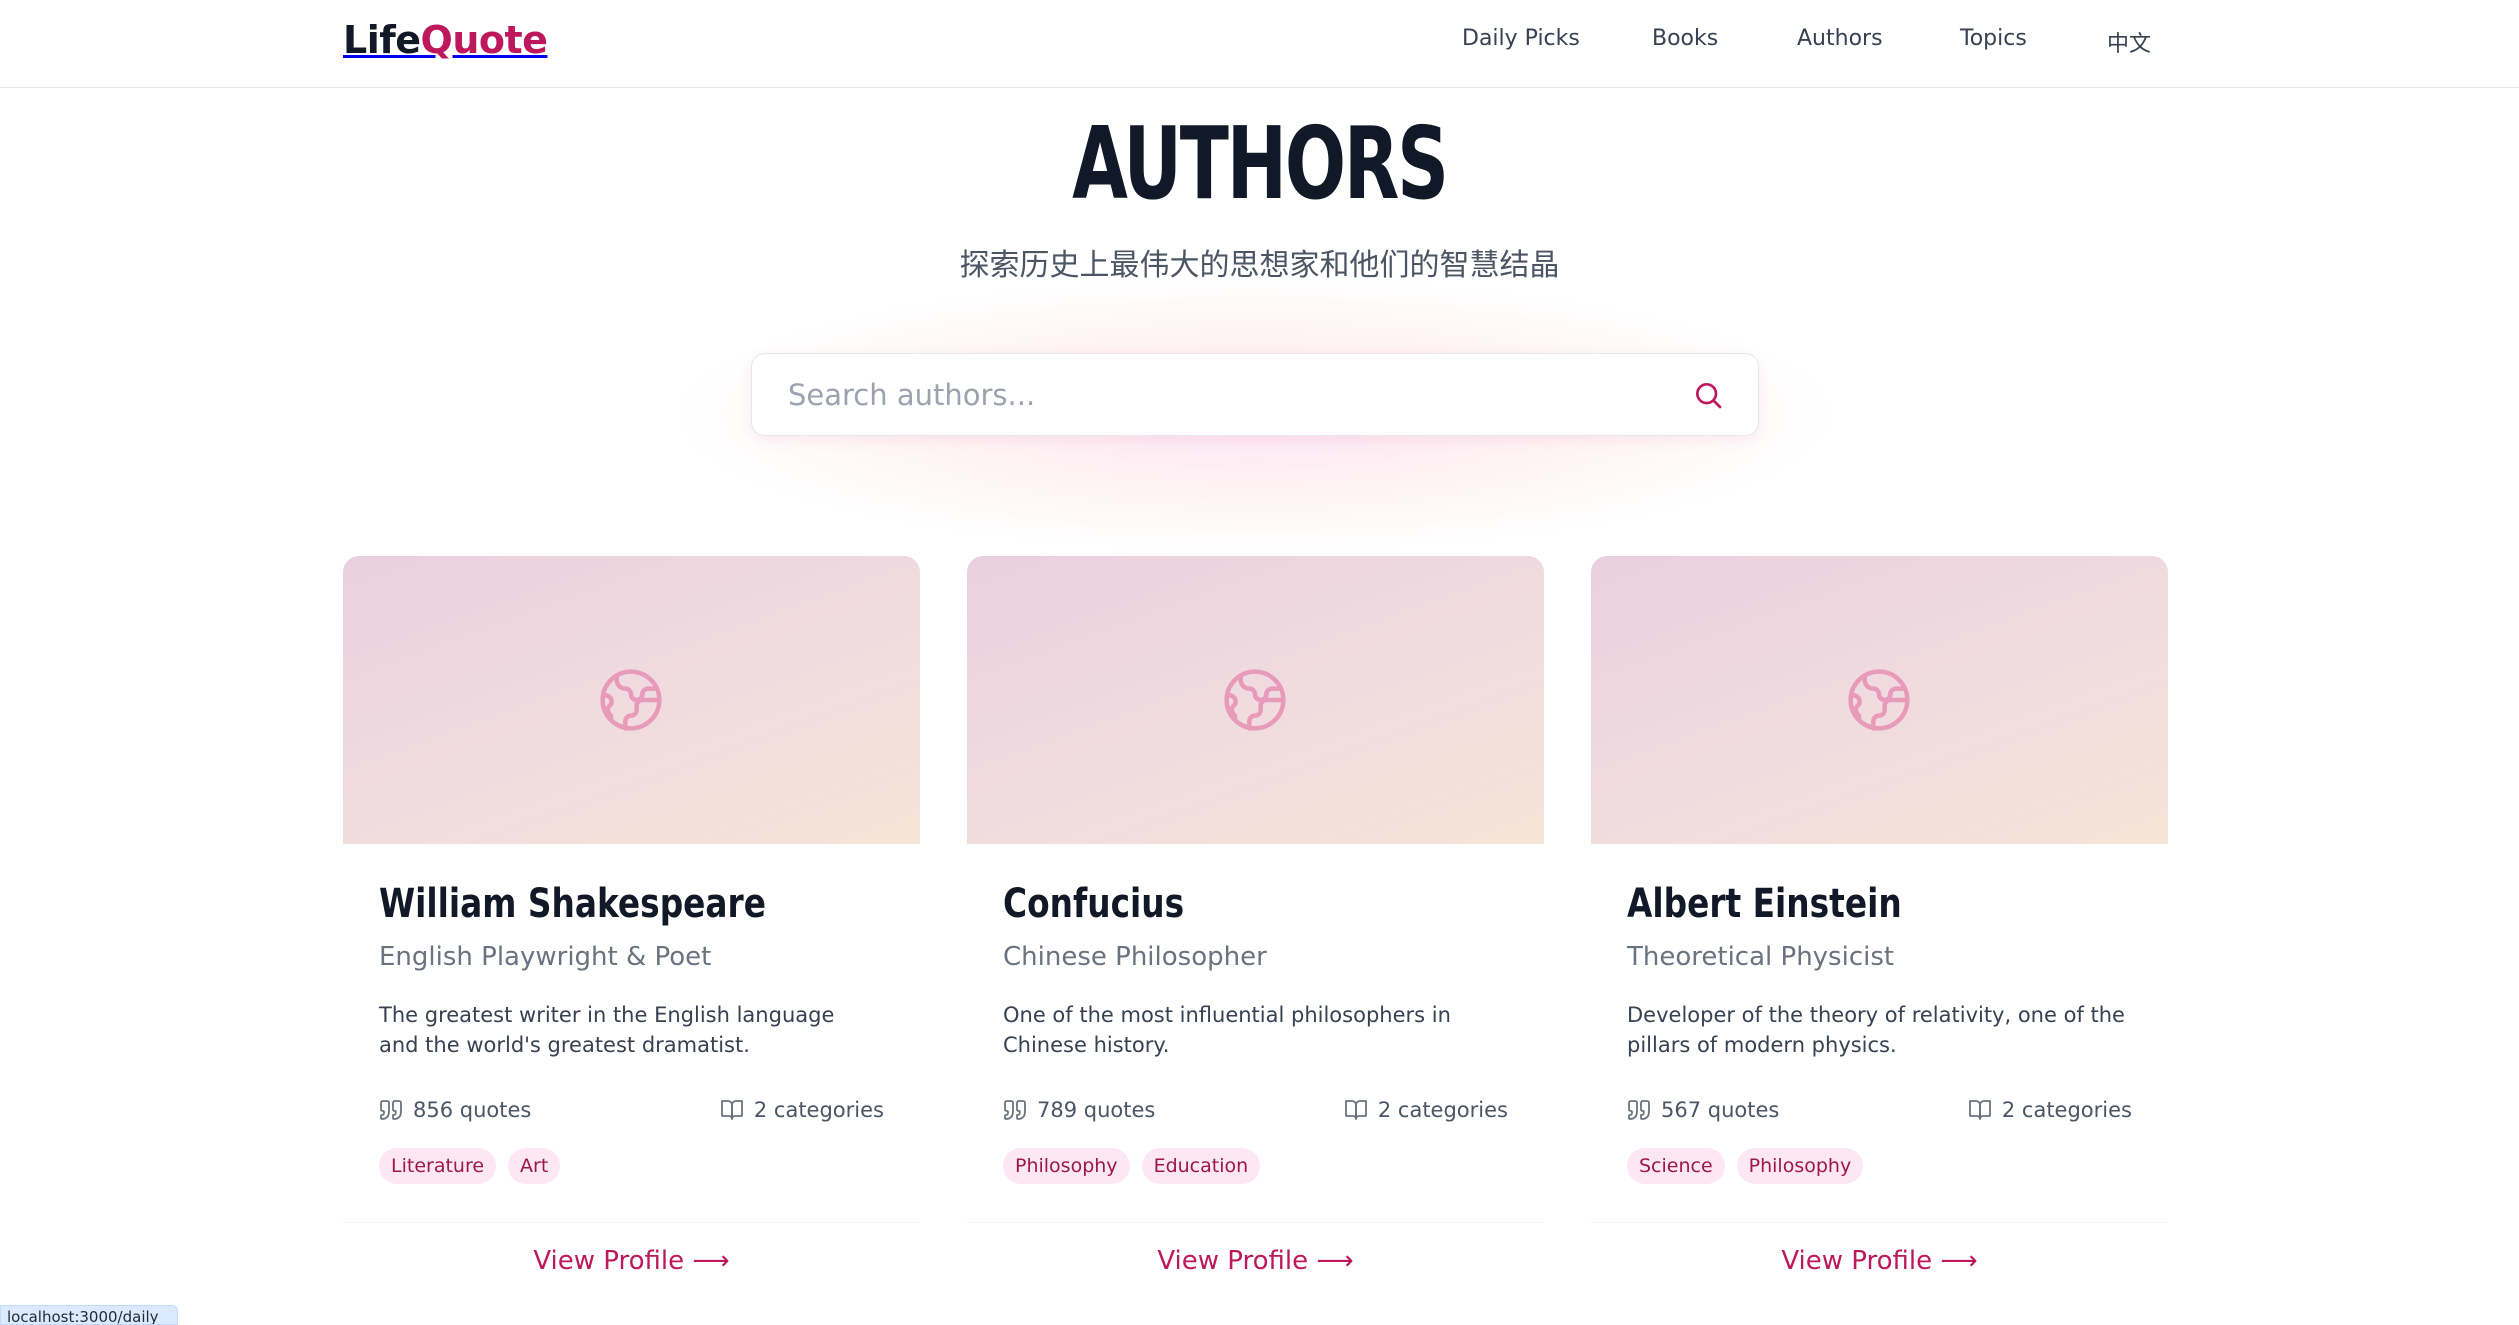  Describe the element at coordinates (1093, 904) in the screenshot. I see `author-name: Confucius` at that location.